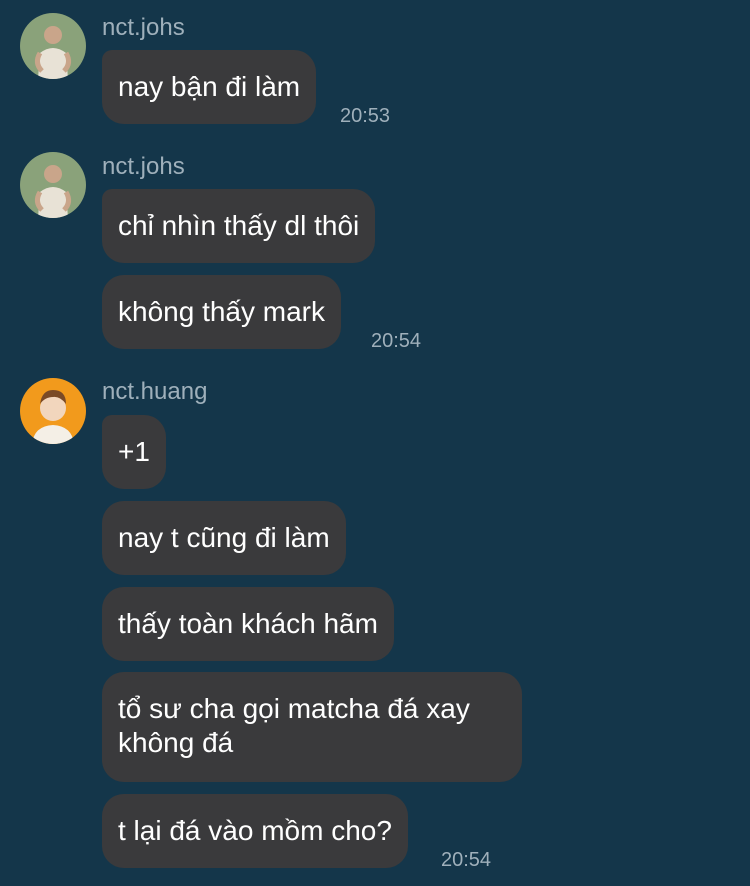 This screenshot has height=886, width=750. What do you see at coordinates (134, 452) in the screenshot?
I see `message-bubble: +1` at bounding box center [134, 452].